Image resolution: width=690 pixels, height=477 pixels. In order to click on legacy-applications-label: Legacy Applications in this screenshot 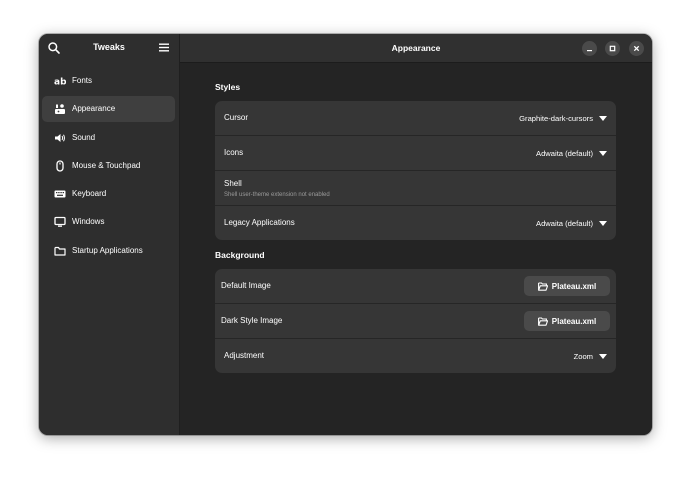, I will do `click(259, 222)`.